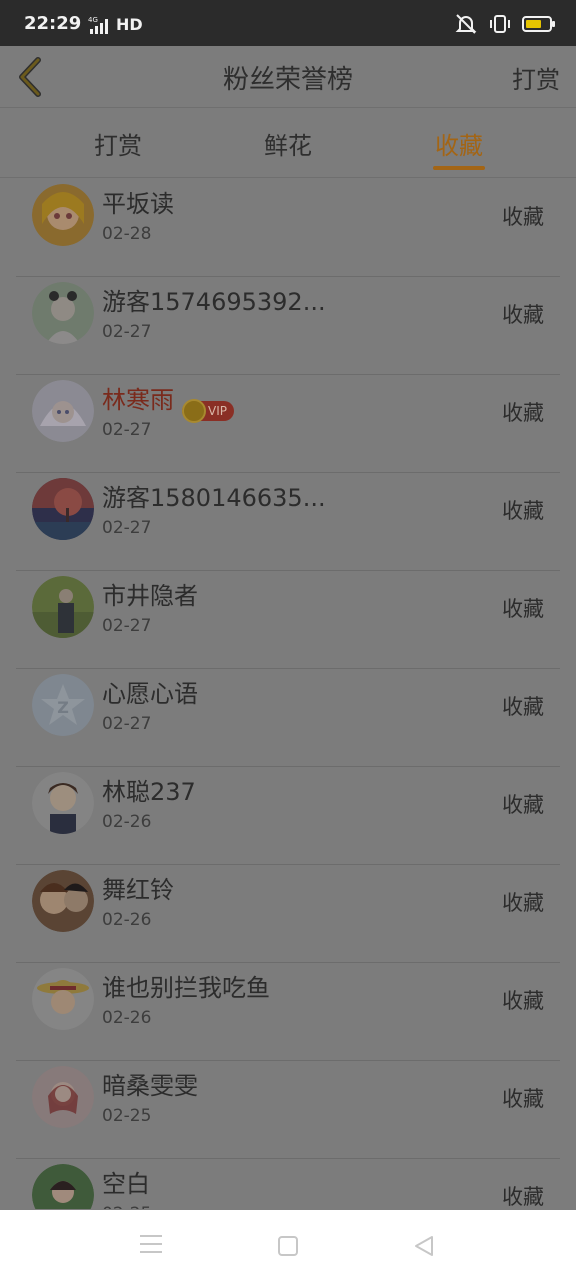  Describe the element at coordinates (151, 1245) in the screenshot. I see `menu-icon` at that location.